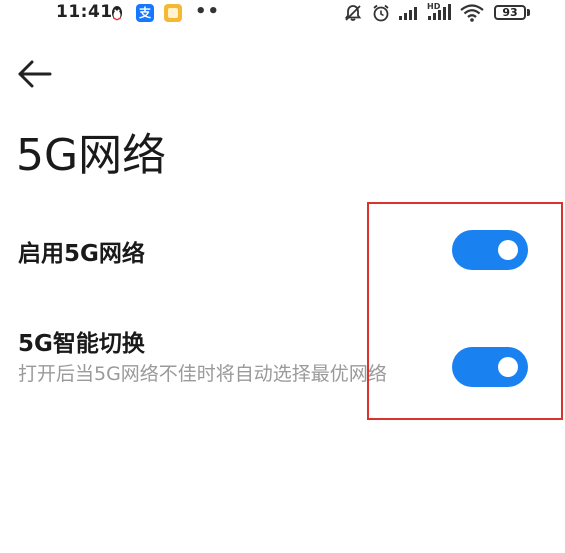  Describe the element at coordinates (91, 155) in the screenshot. I see `page-title: 5G网络` at that location.